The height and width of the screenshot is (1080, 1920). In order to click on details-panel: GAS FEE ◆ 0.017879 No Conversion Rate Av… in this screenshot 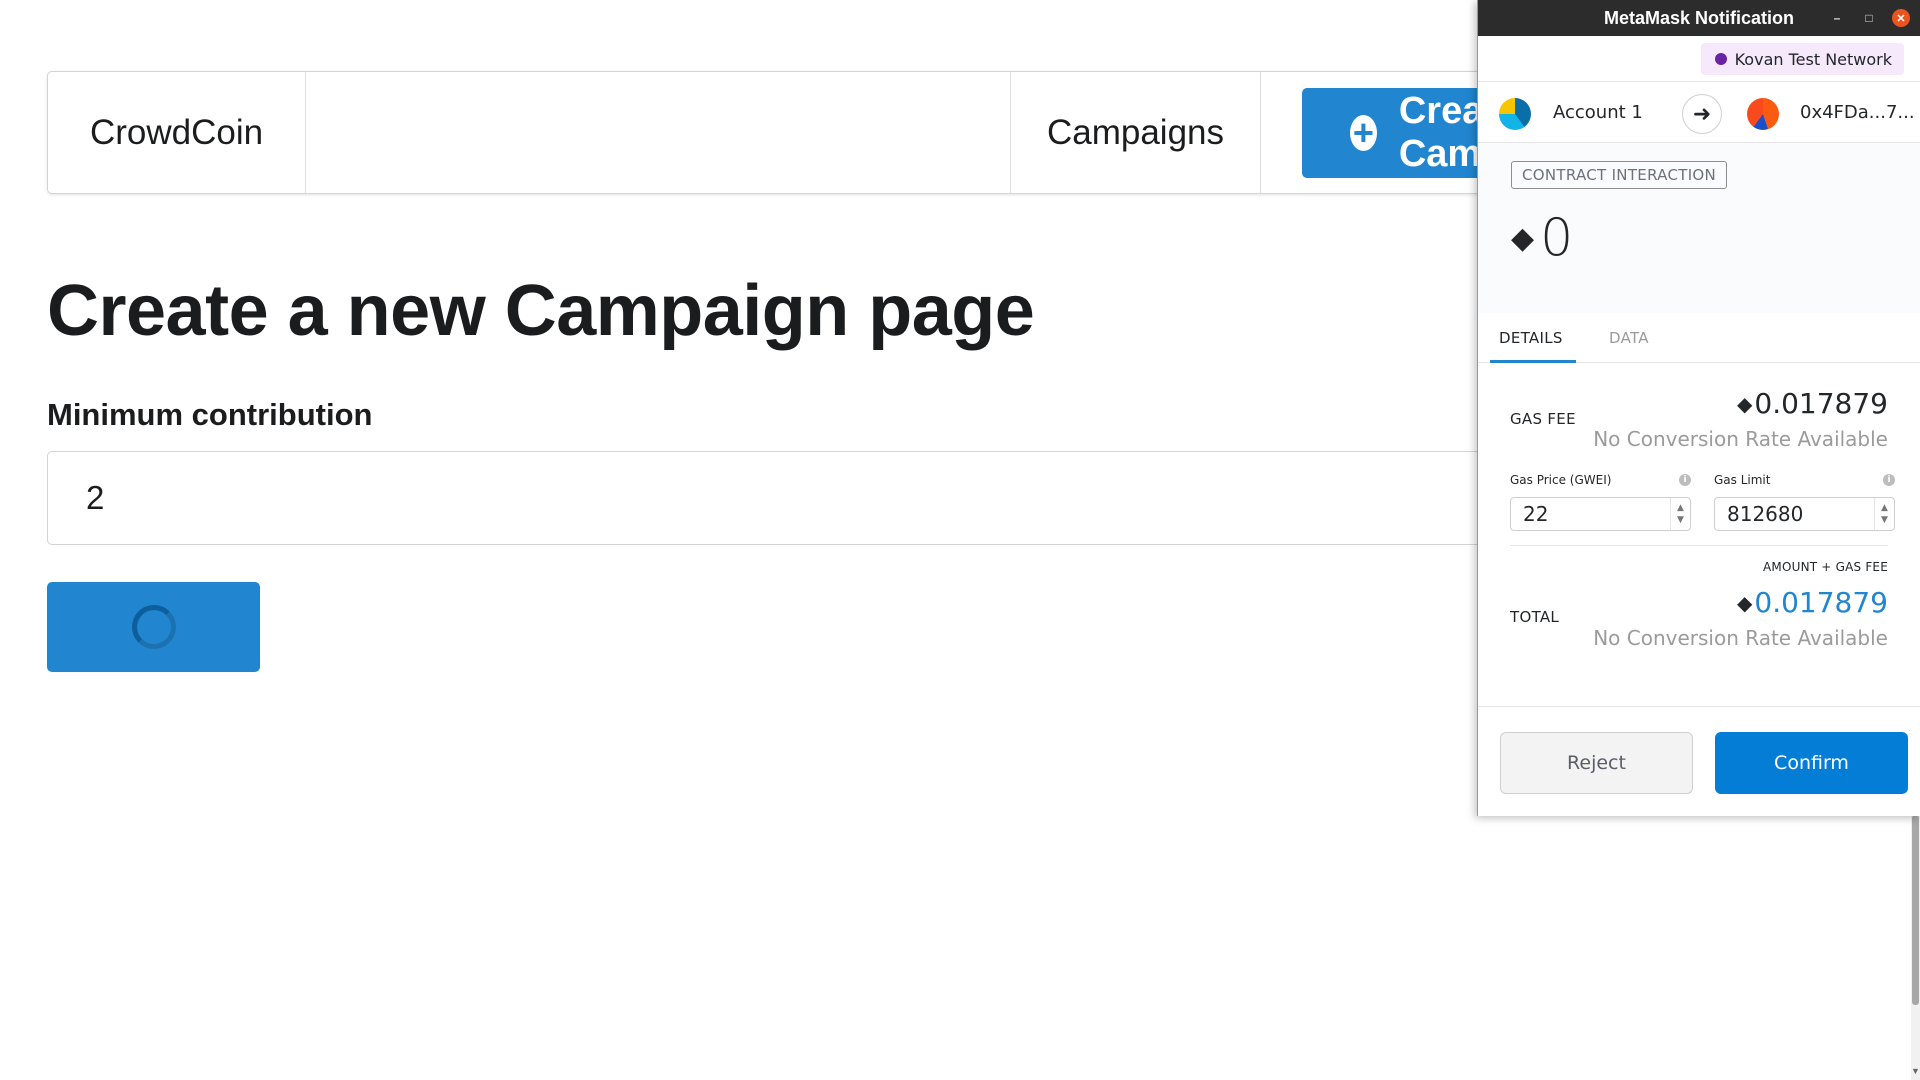, I will do `click(1699, 545)`.